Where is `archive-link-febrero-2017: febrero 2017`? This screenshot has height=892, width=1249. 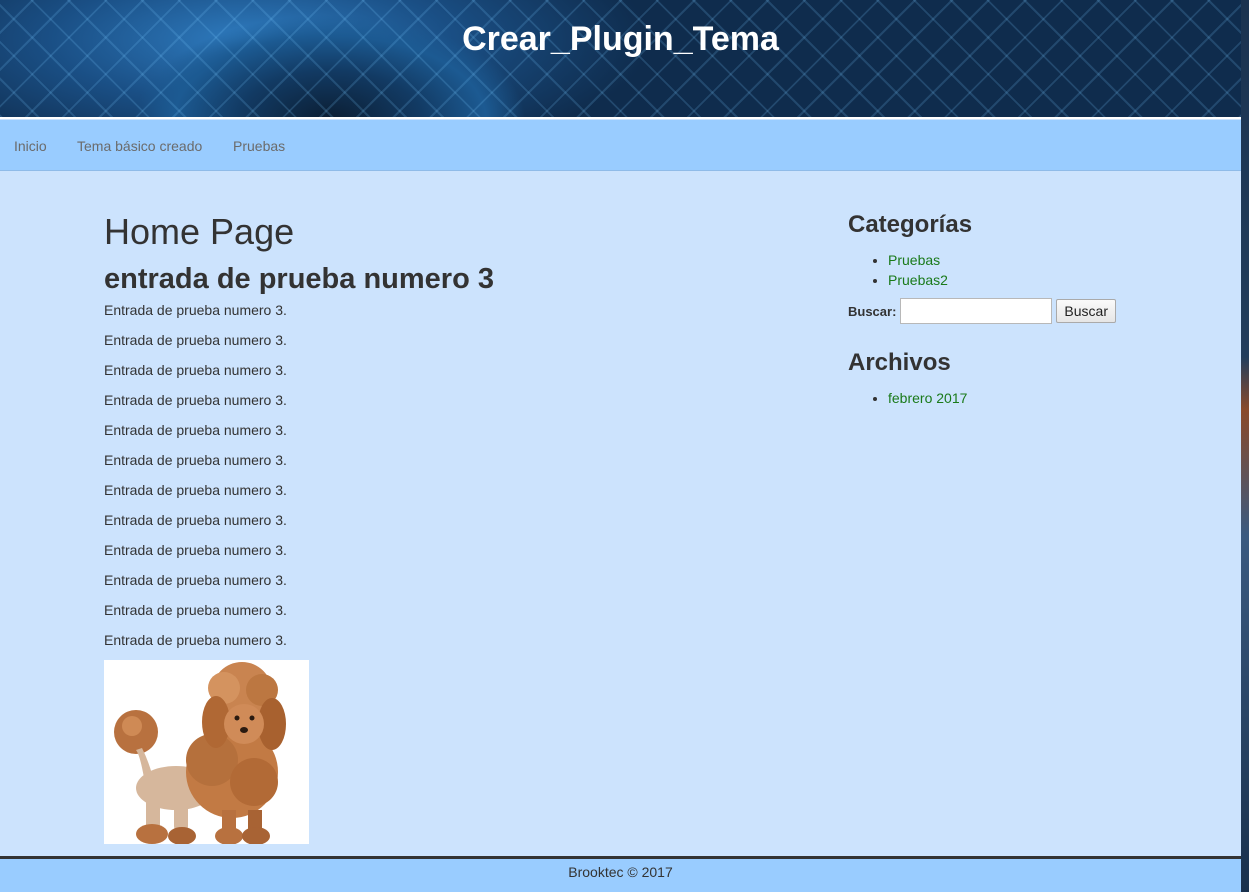
archive-link-febrero-2017: febrero 2017 is located at coordinates (927, 398).